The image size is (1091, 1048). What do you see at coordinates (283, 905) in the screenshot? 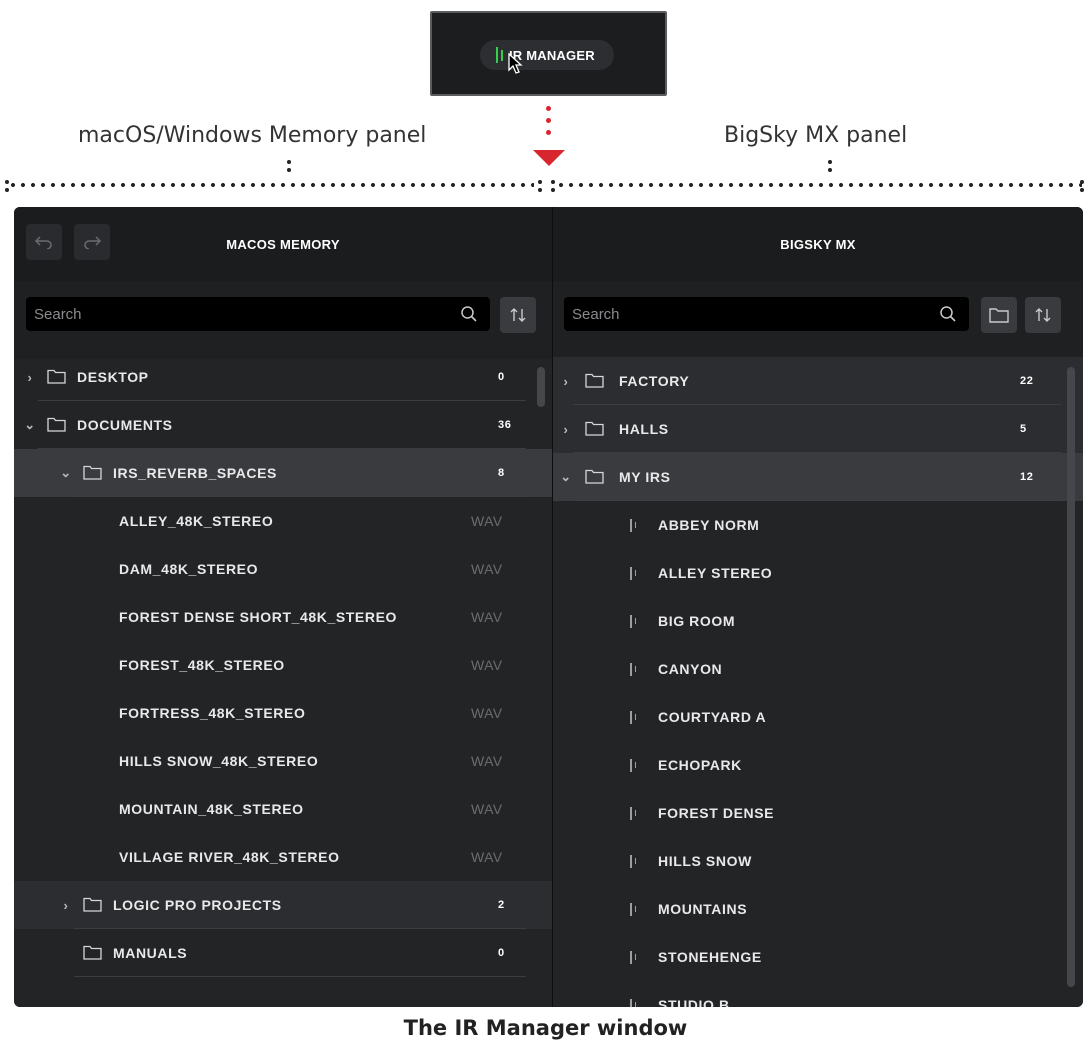
I see `folder-row: › LOGIC PRO PROJECTS 2` at bounding box center [283, 905].